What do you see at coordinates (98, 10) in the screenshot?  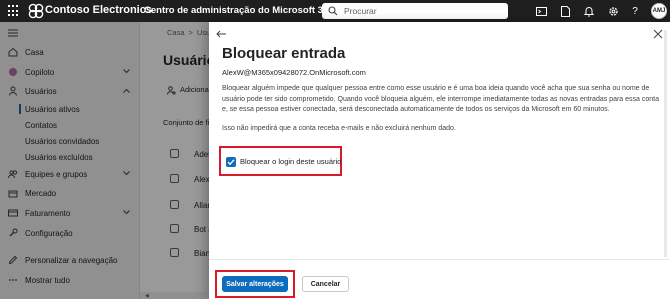 I see `brand-name: Contoso Electronics` at bounding box center [98, 10].